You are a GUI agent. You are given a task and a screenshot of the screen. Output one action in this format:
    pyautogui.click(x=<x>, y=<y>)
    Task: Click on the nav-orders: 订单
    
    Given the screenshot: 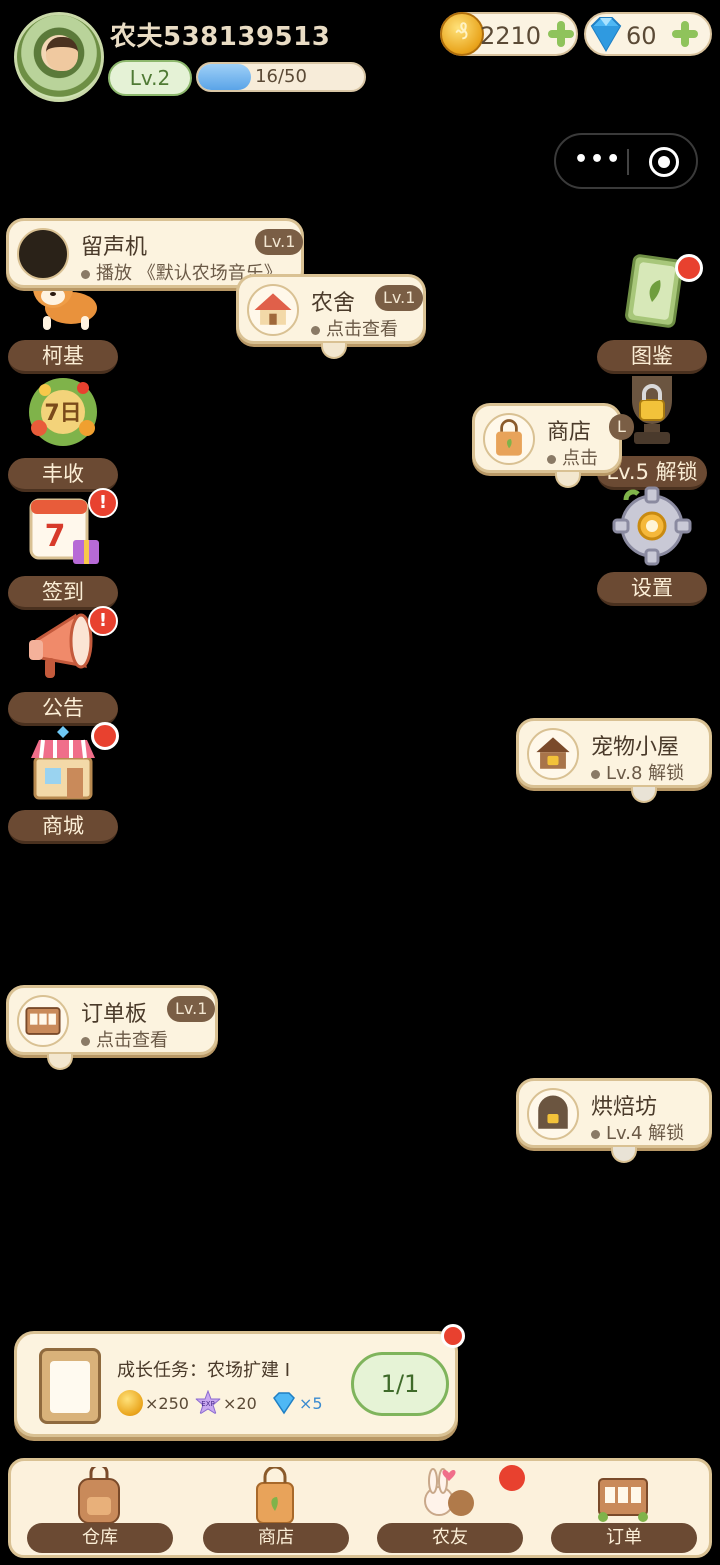 What is the action you would take?
    pyautogui.click(x=623, y=1511)
    